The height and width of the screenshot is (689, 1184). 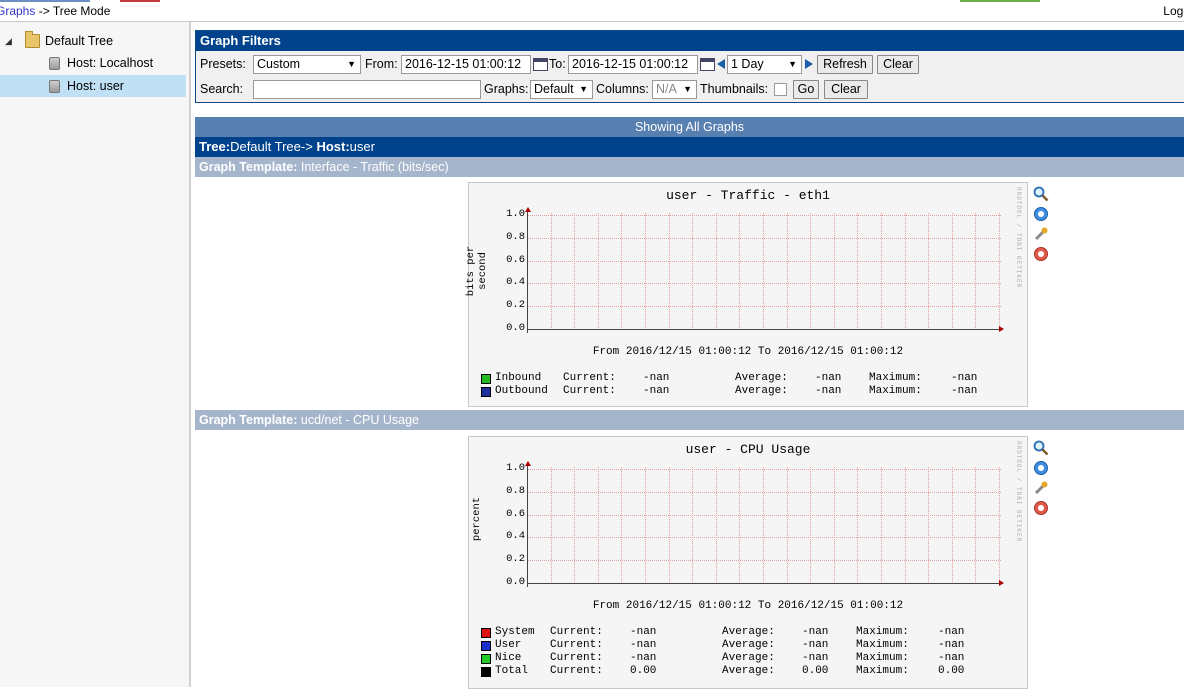 What do you see at coordinates (1001, 329) in the screenshot?
I see `x-axis-arrow` at bounding box center [1001, 329].